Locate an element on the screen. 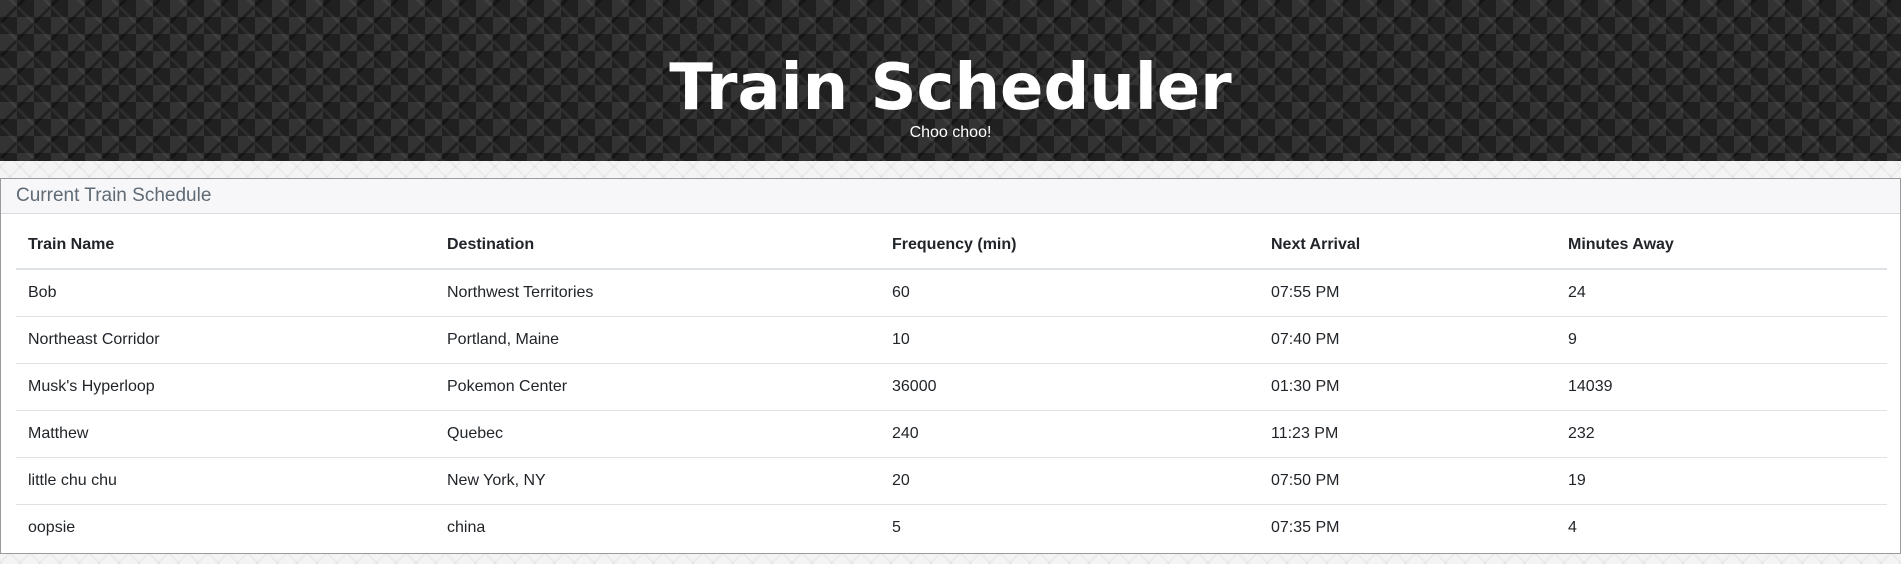 The image size is (1901, 564). page-subtitle: Choo choo! is located at coordinates (950, 132).